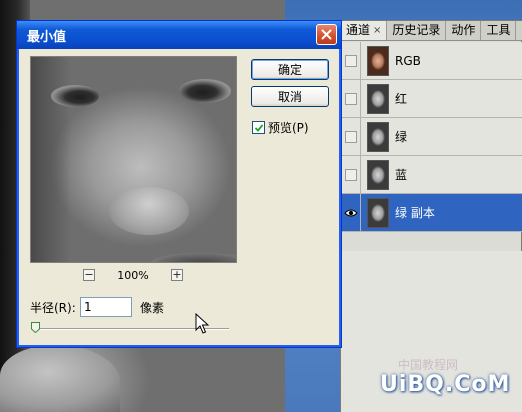 This screenshot has width=522, height=412. I want to click on tab-history: 历史记录, so click(417, 30).